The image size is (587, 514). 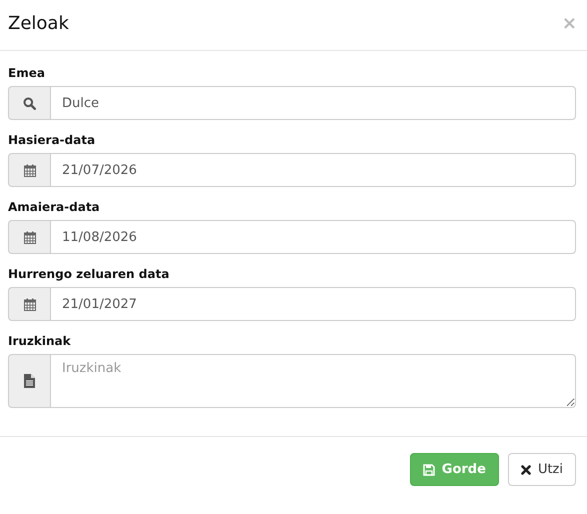 What do you see at coordinates (313, 381) in the screenshot?
I see `comments-field: Iruzkinak` at bounding box center [313, 381].